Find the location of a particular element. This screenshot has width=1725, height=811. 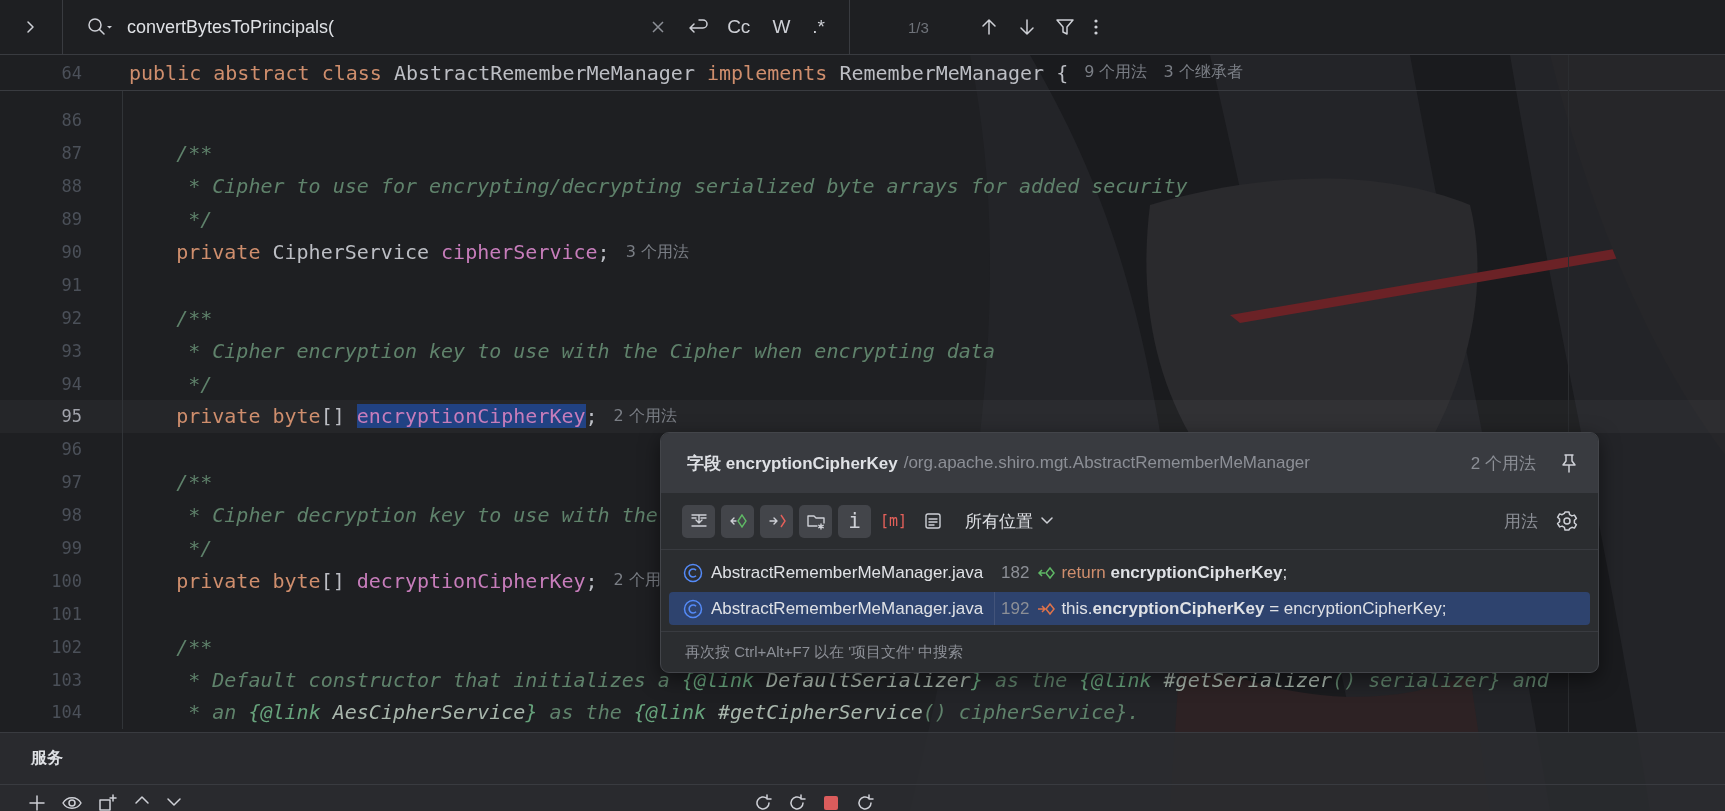

stop-icon is located at coordinates (831, 802).